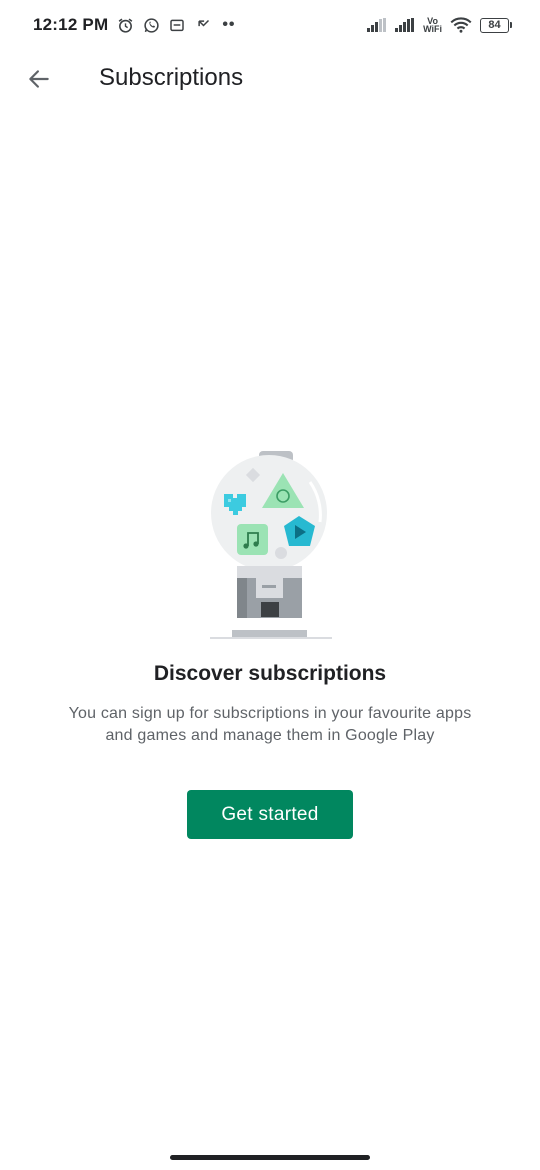  What do you see at coordinates (270, 79) in the screenshot?
I see `app-bar: Subscriptions` at bounding box center [270, 79].